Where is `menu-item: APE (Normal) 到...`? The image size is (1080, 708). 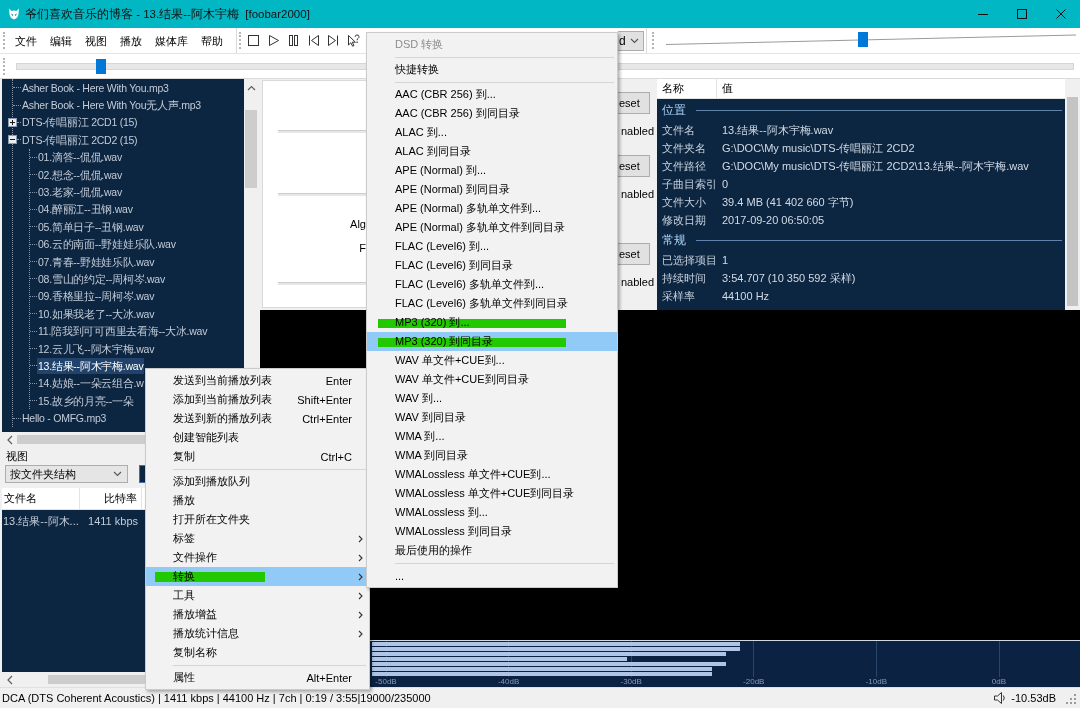 menu-item: APE (Normal) 到... is located at coordinates (492, 170).